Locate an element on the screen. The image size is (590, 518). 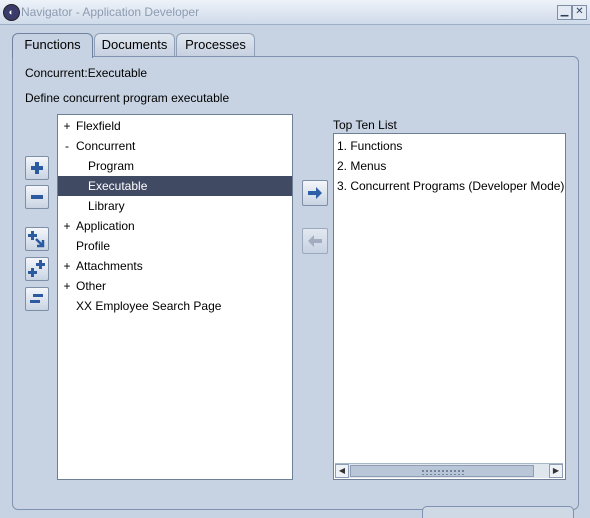
remove-from-top-ten-button is located at coordinates (315, 241).